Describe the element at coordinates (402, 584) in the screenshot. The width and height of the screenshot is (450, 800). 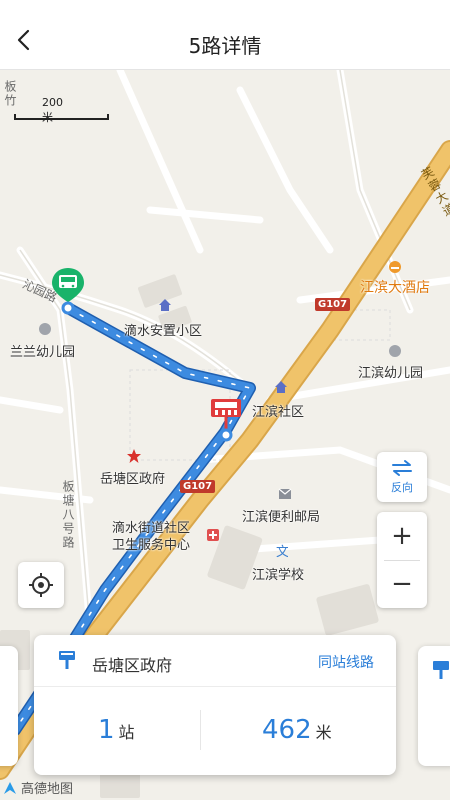
I see `zoom-out-button: −` at that location.